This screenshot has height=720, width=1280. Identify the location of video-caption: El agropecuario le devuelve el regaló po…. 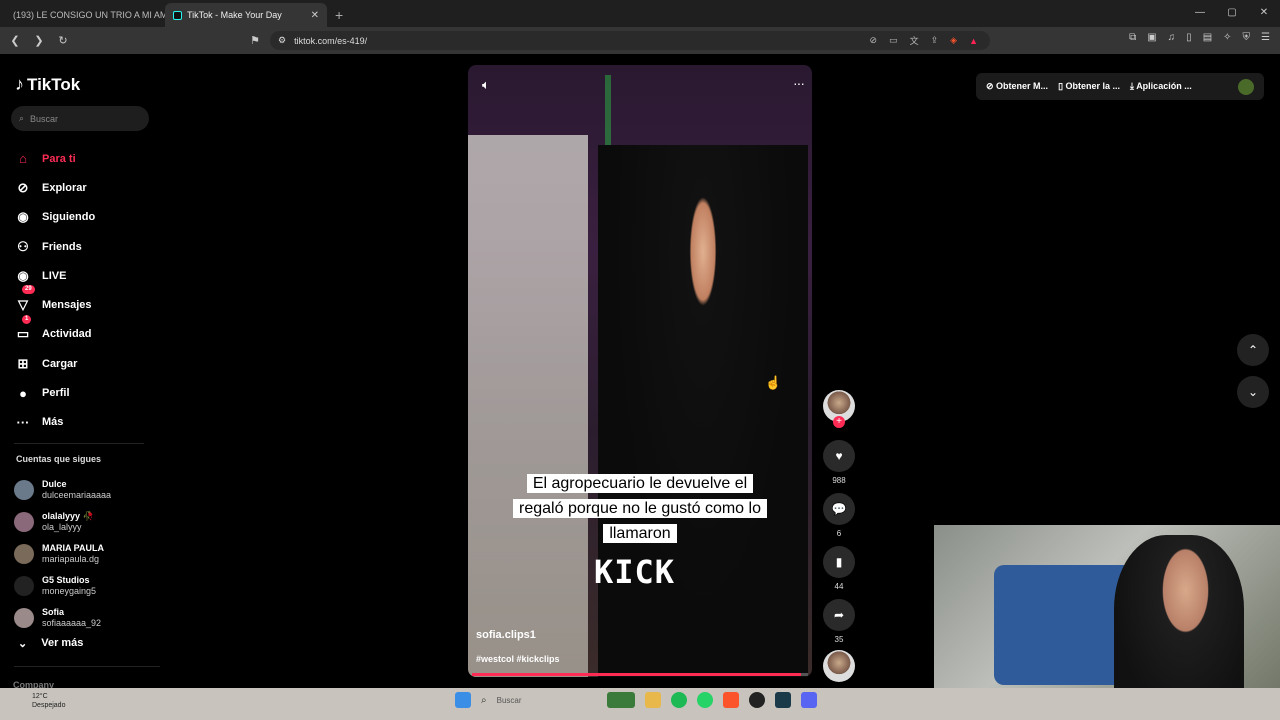
(640, 508).